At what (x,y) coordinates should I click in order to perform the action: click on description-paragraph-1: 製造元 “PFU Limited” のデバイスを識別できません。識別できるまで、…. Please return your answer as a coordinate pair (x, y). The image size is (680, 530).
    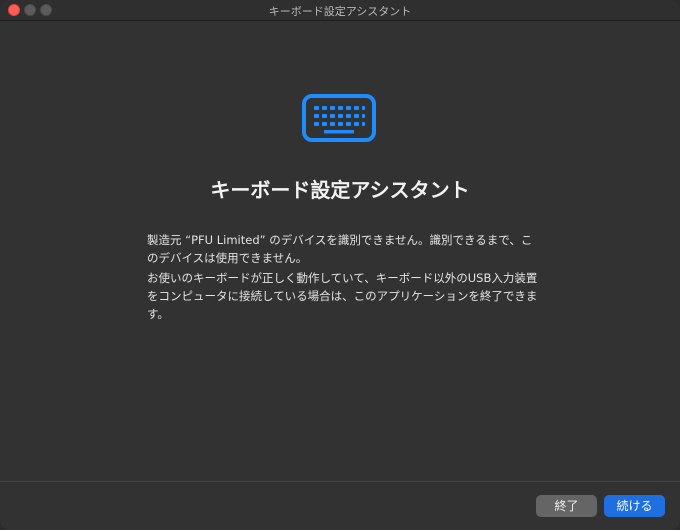
    Looking at the image, I should click on (340, 249).